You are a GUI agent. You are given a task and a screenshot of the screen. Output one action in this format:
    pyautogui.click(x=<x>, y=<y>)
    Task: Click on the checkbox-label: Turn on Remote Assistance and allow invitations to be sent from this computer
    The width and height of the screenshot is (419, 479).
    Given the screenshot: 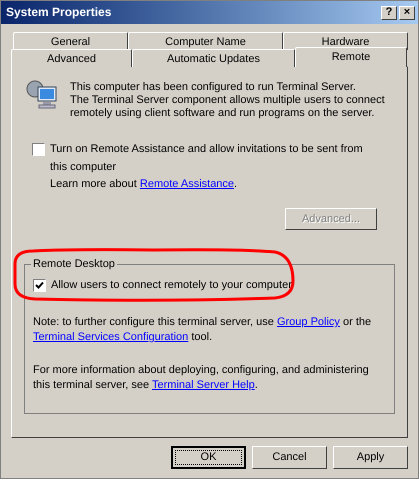 What is the action you would take?
    pyautogui.click(x=210, y=158)
    